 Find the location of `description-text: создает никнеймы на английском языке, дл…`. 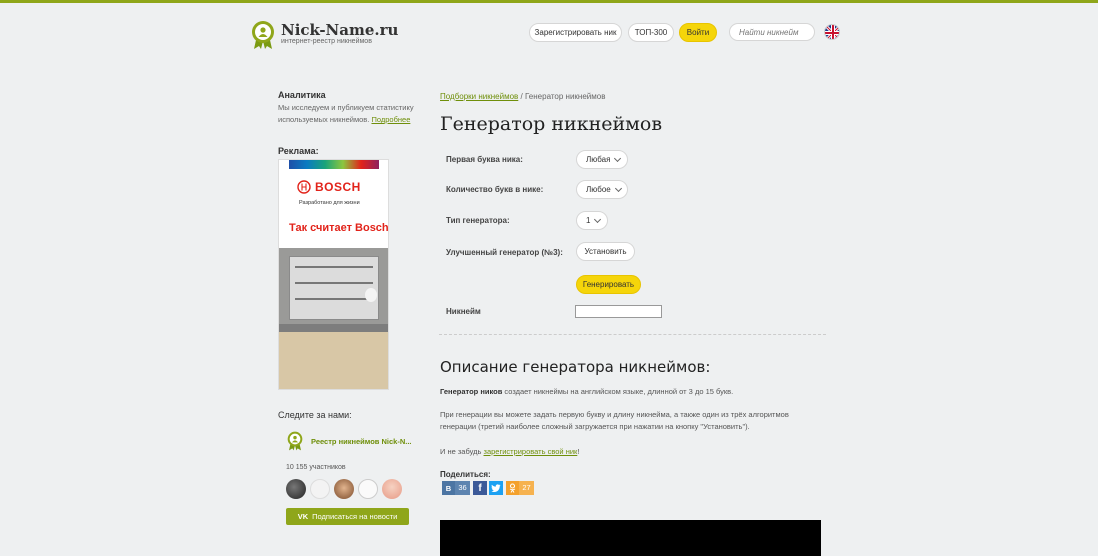

description-text: создает никнеймы на английском языке, дл… is located at coordinates (619, 391).